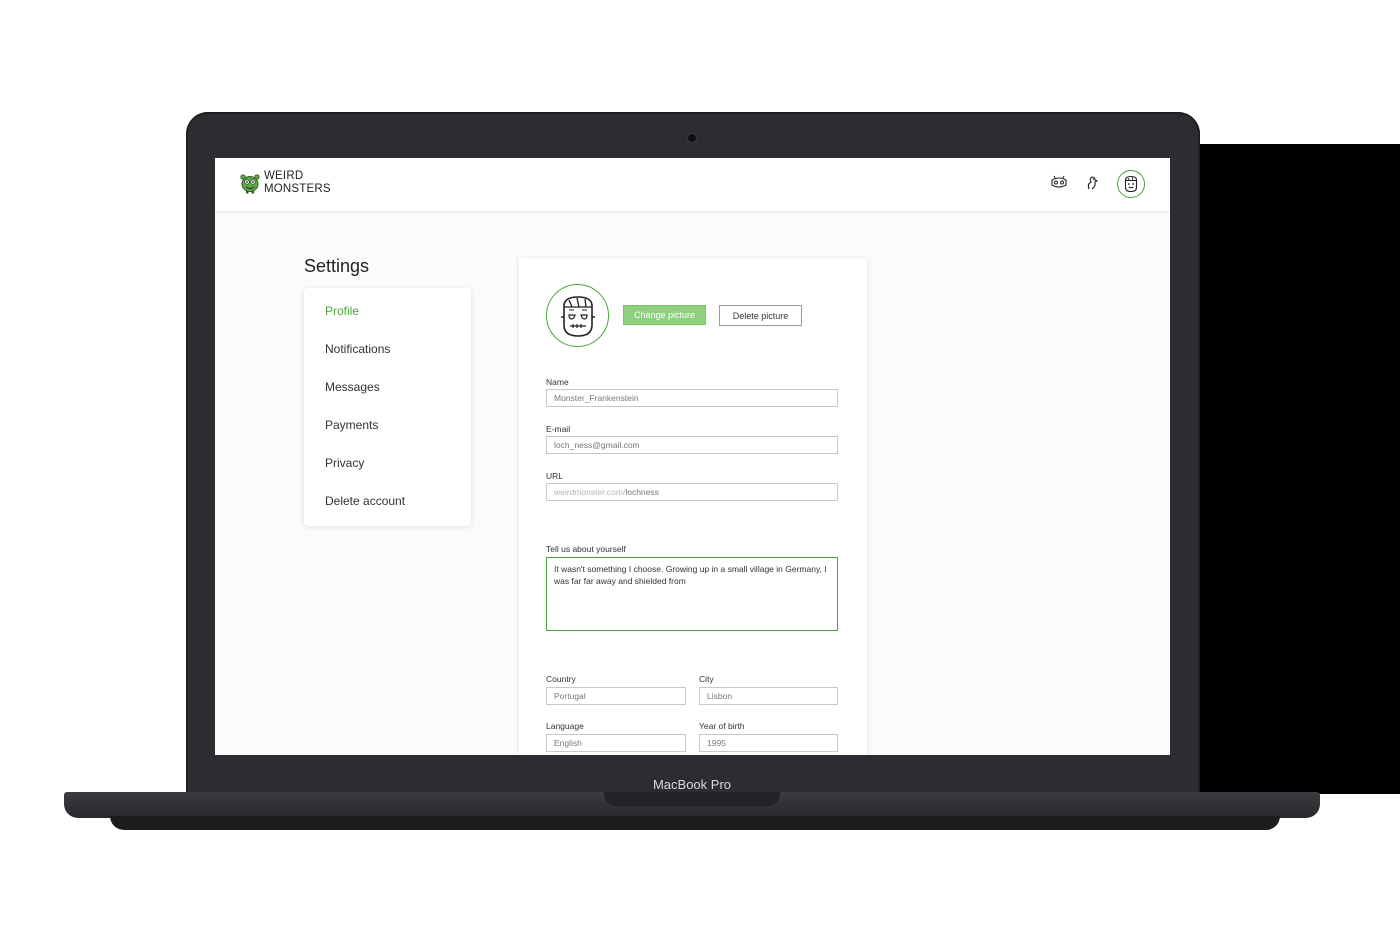  I want to click on app-logo: WEIRD MONSTERS, so click(285, 182).